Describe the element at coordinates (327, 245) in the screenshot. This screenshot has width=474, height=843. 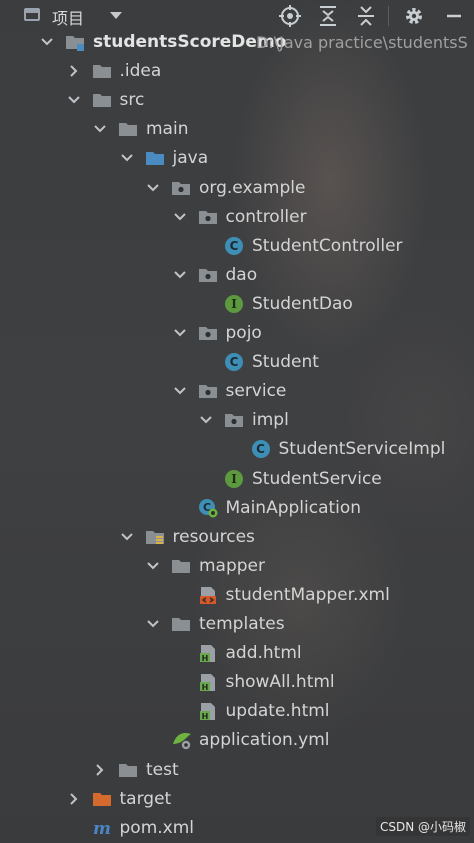
I see `tree-item-label: StudentController` at that location.